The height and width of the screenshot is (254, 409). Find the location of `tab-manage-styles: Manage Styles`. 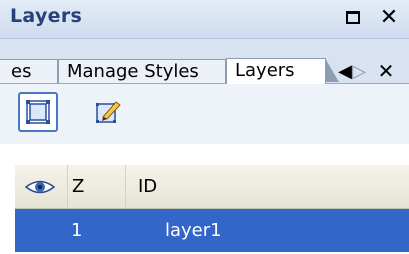

tab-manage-styles: Manage Styles is located at coordinates (148, 71).